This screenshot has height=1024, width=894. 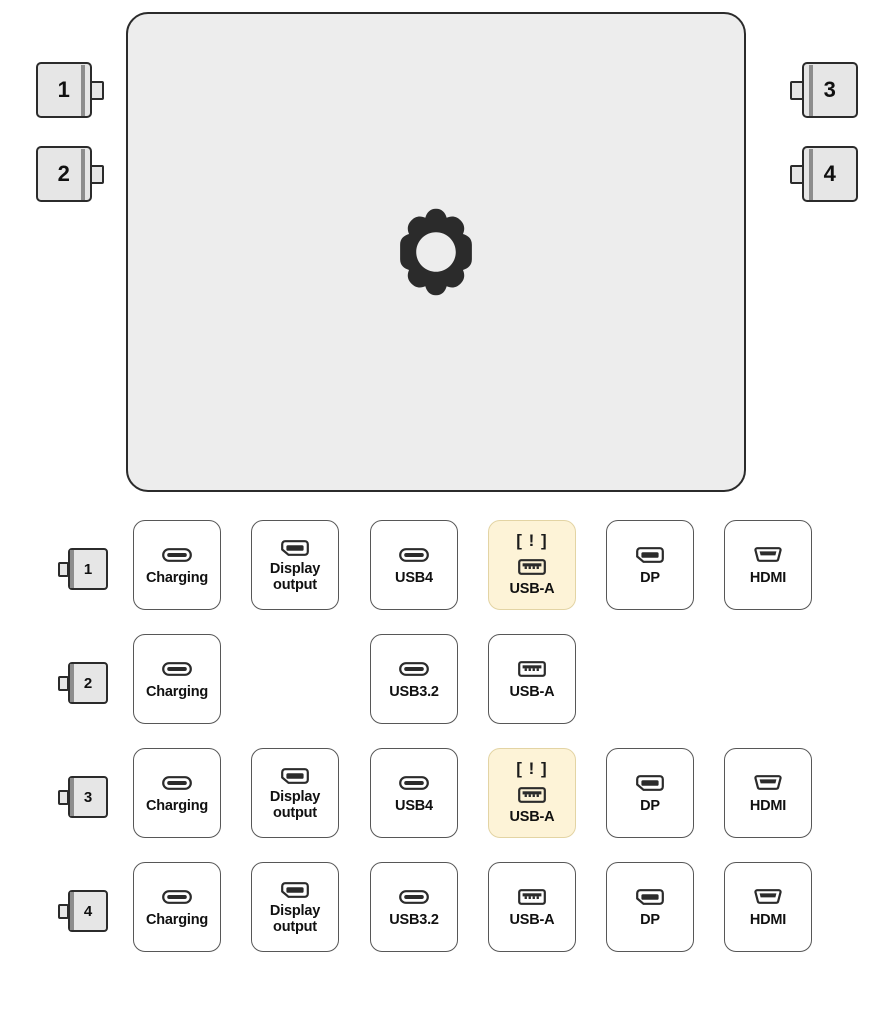 What do you see at coordinates (824, 174) in the screenshot?
I see `device-port-badge-4: 4` at bounding box center [824, 174].